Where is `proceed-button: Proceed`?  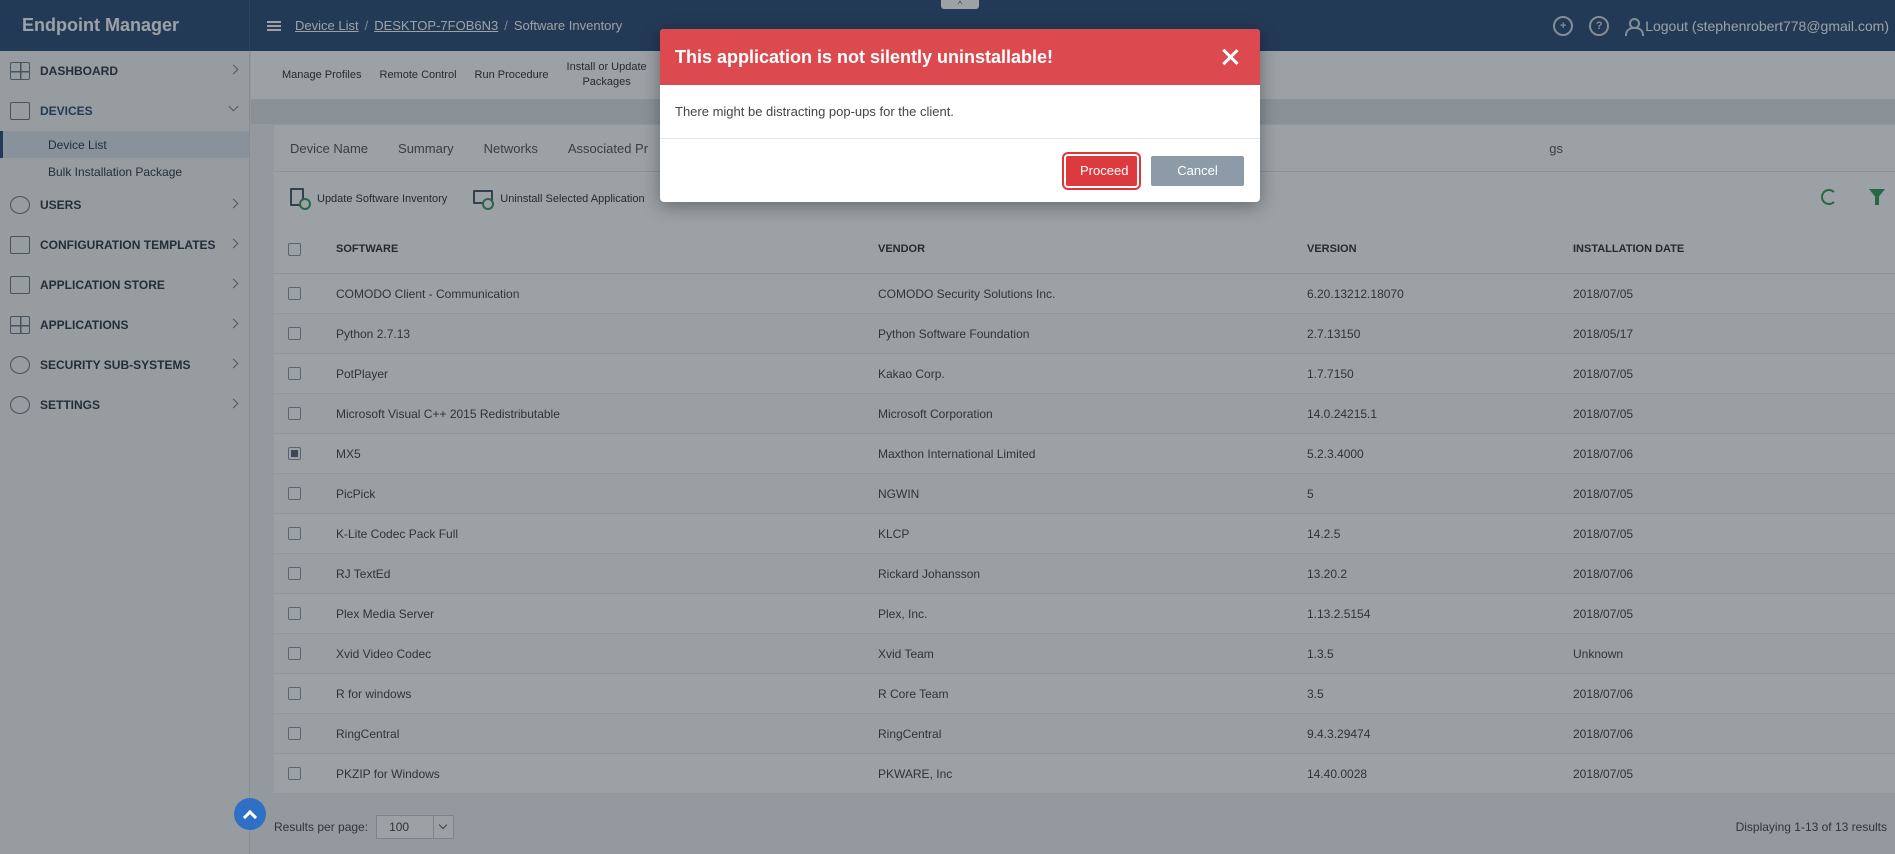
proceed-button: Proceed is located at coordinates (1101, 170).